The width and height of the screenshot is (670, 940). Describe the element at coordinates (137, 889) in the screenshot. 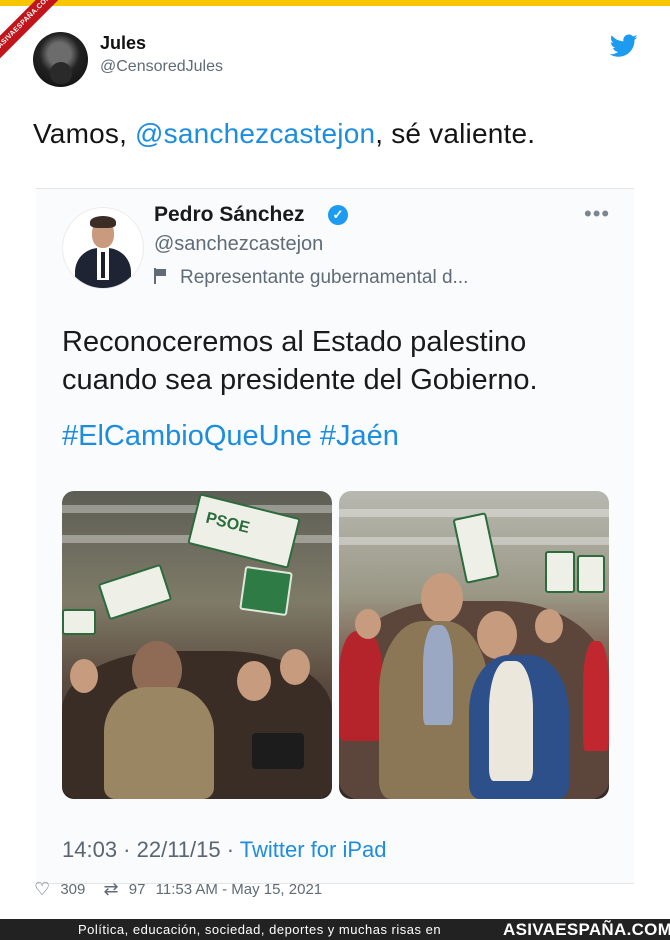

I see `retweet-count: 97` at that location.